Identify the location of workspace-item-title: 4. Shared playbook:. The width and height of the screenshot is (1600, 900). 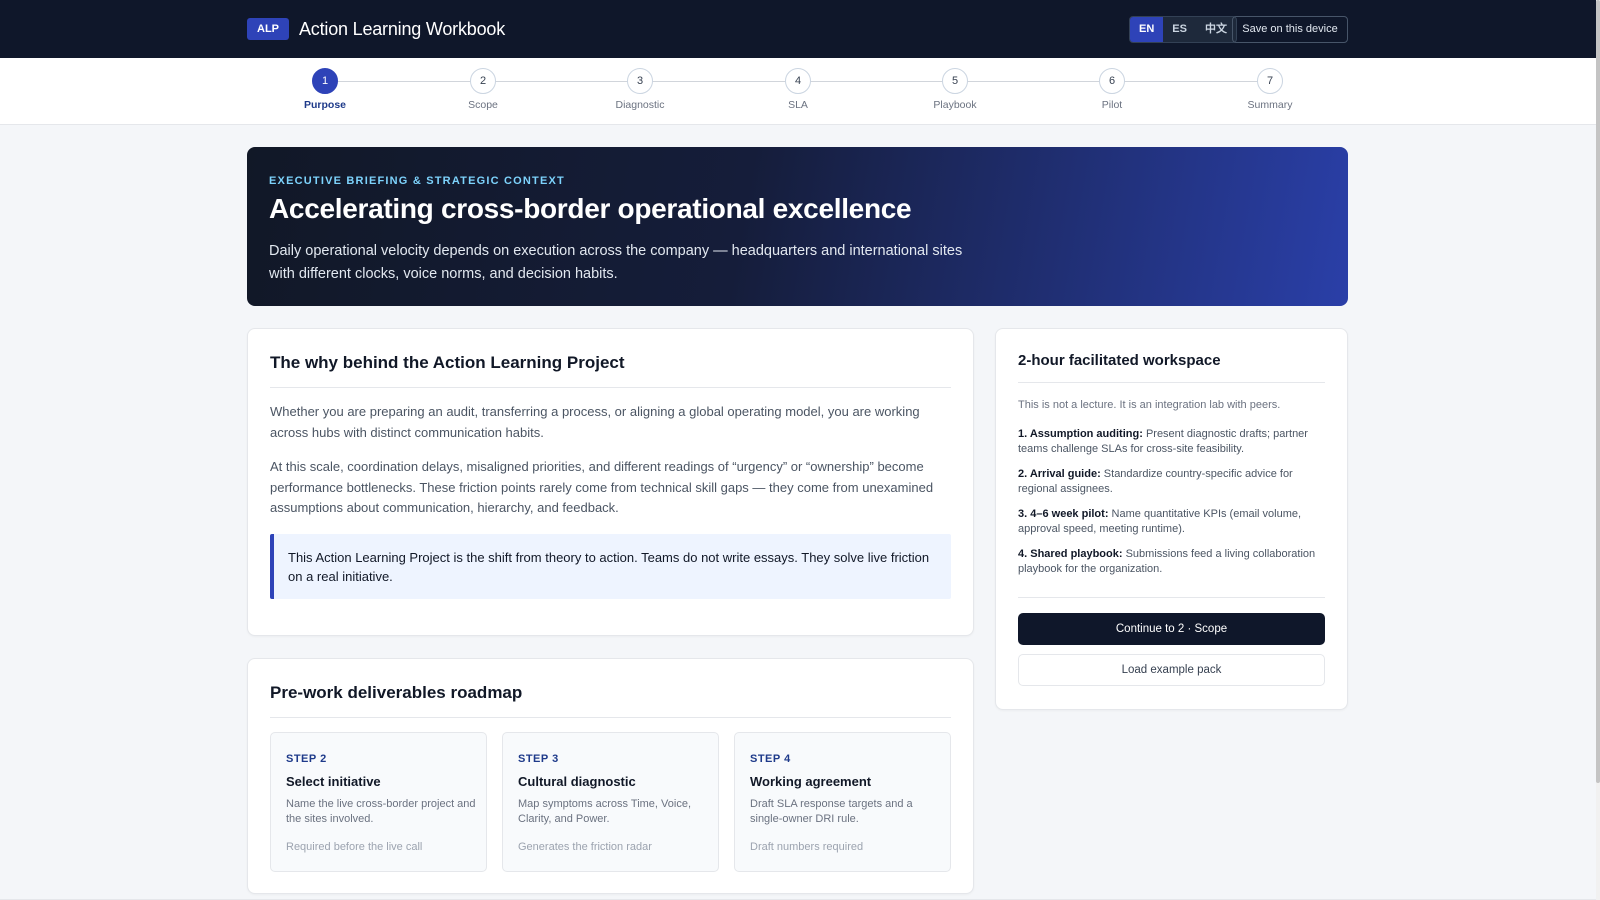
(1070, 554).